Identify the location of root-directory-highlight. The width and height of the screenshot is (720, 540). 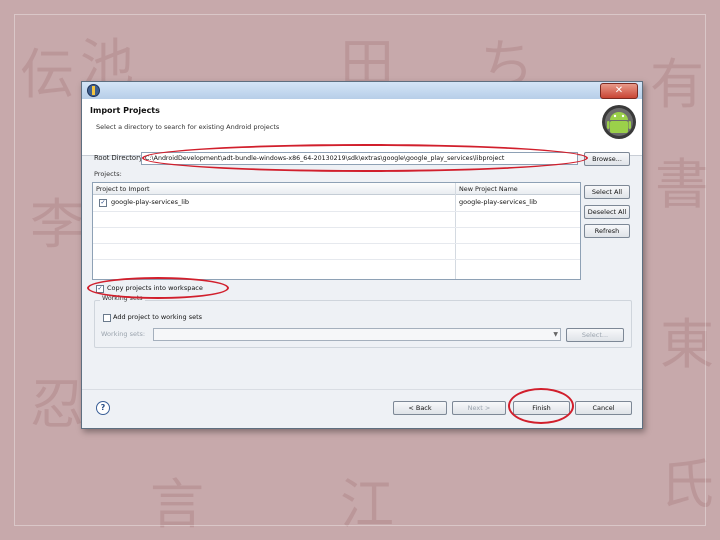
(365, 158).